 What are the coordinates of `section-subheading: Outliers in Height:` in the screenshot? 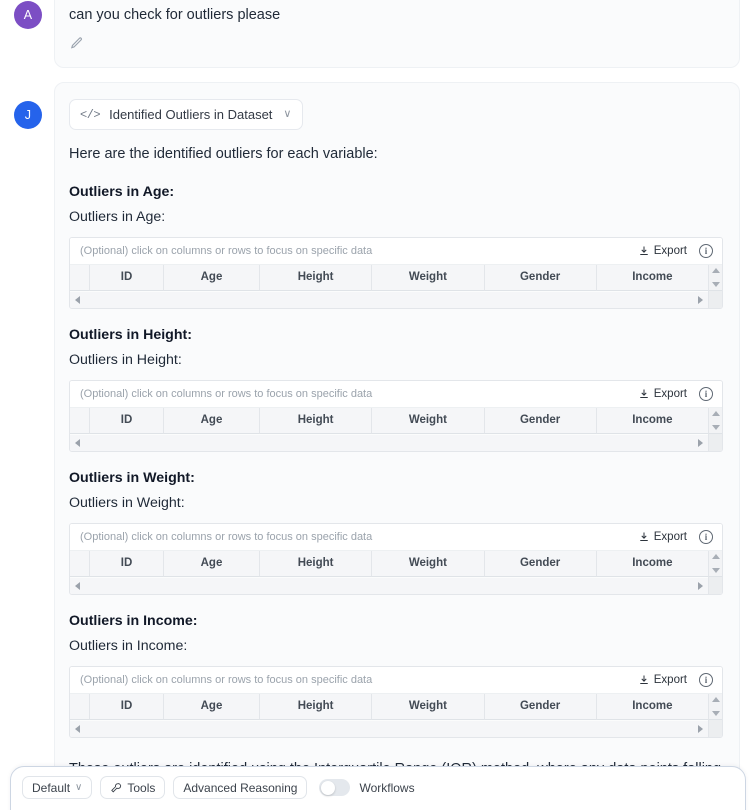 It's located at (125, 359).